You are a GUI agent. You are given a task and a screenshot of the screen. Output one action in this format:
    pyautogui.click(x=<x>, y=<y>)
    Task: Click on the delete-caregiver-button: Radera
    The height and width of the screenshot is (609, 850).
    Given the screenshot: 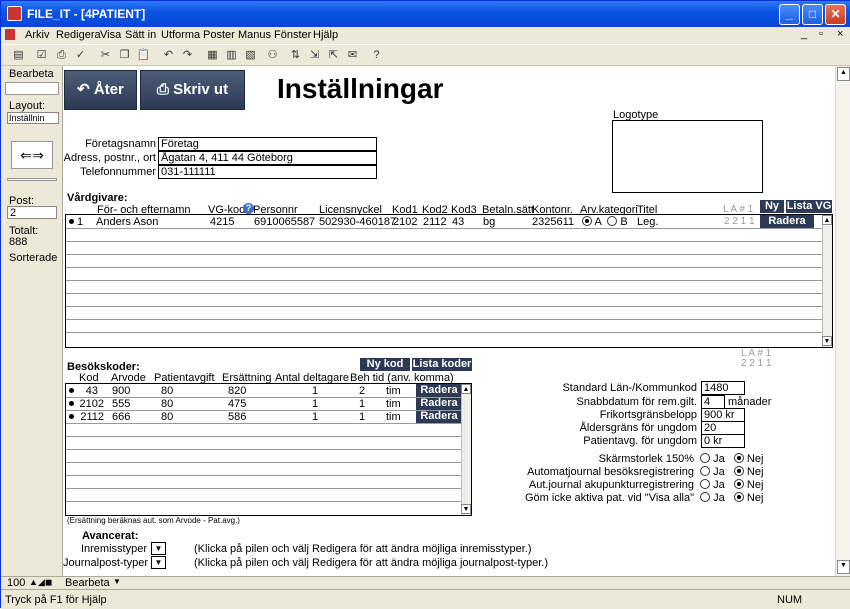 What is the action you would take?
    pyautogui.click(x=787, y=221)
    